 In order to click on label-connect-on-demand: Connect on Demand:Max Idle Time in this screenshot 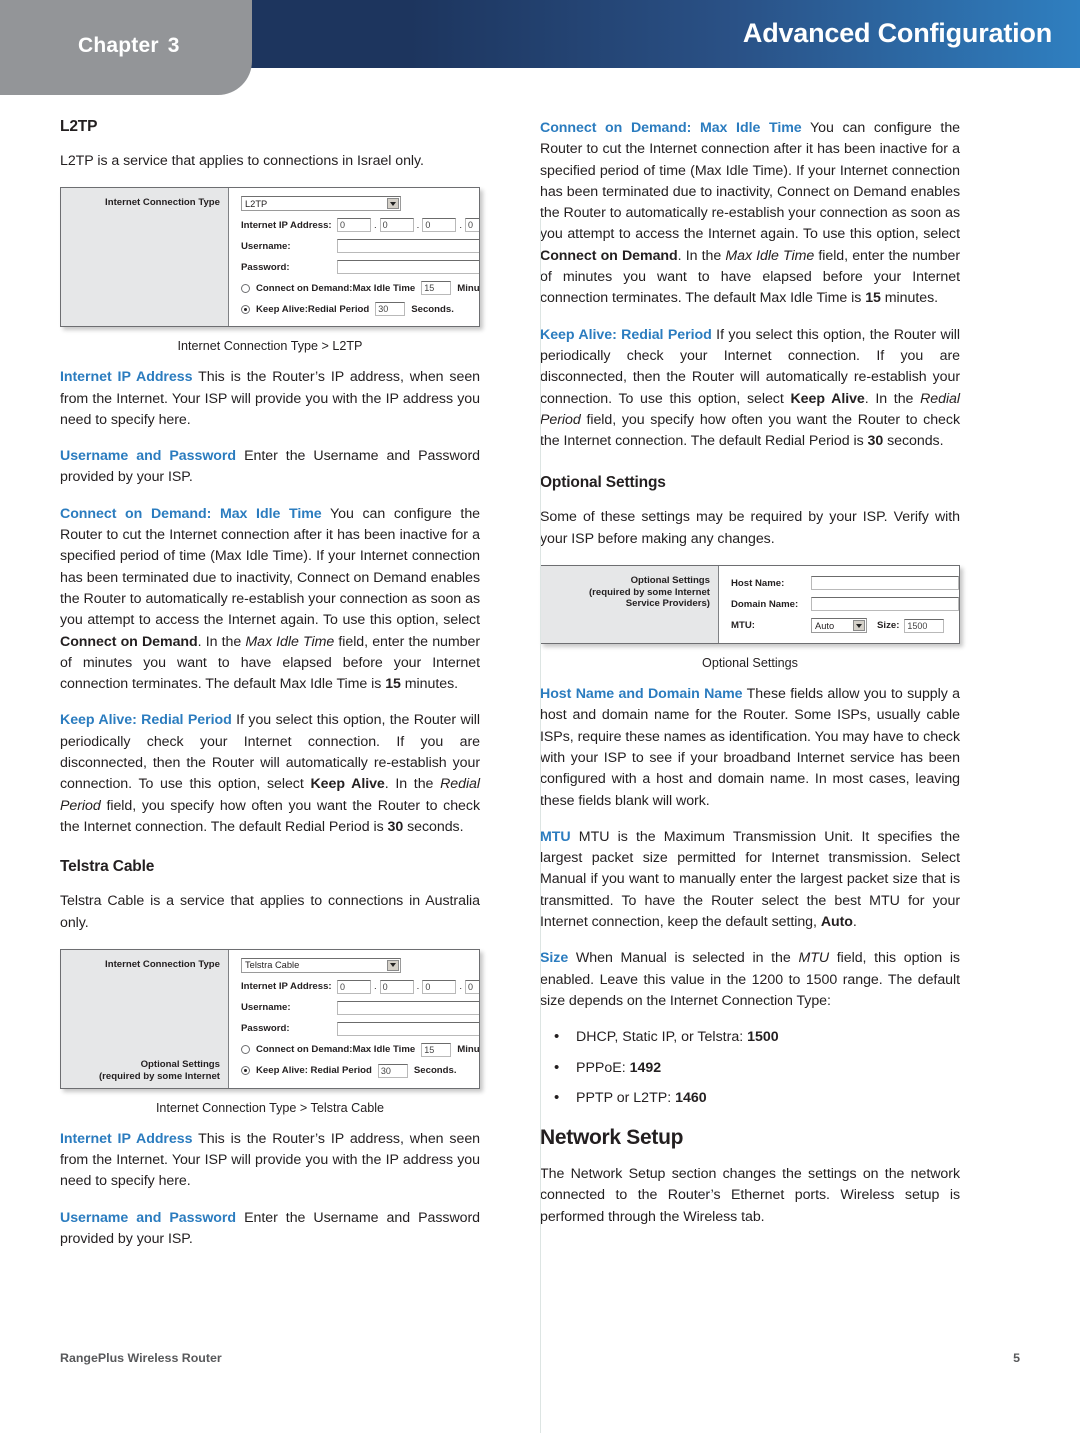, I will do `click(336, 288)`.